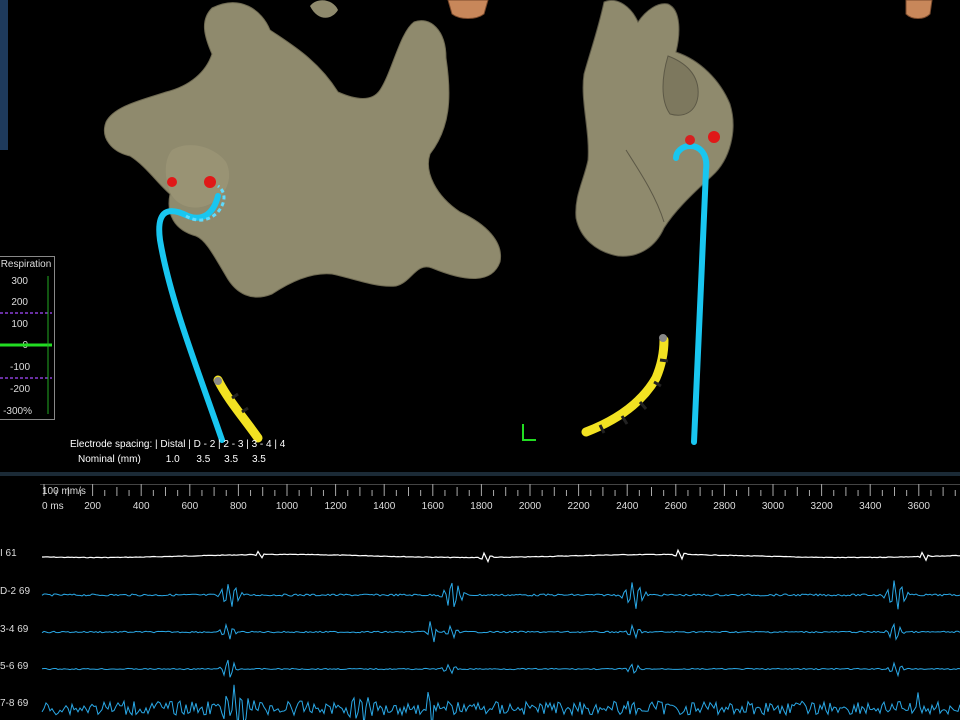  Describe the element at coordinates (654, 128) in the screenshot. I see `chamber-shell-right` at that location.